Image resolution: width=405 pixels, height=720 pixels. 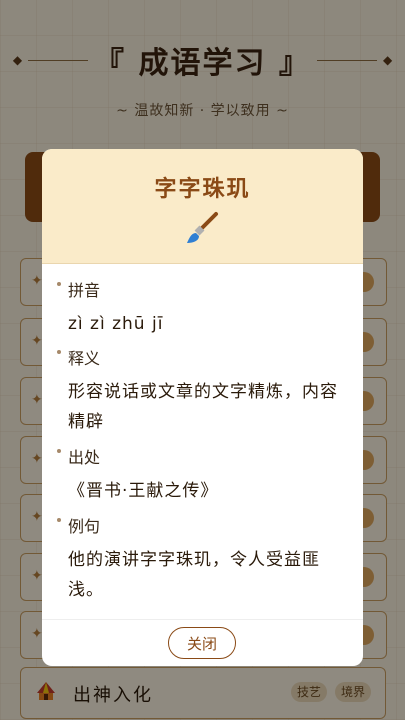 What do you see at coordinates (203, 476) in the screenshot?
I see `source-section: 出处 《晋书·王献之传》` at bounding box center [203, 476].